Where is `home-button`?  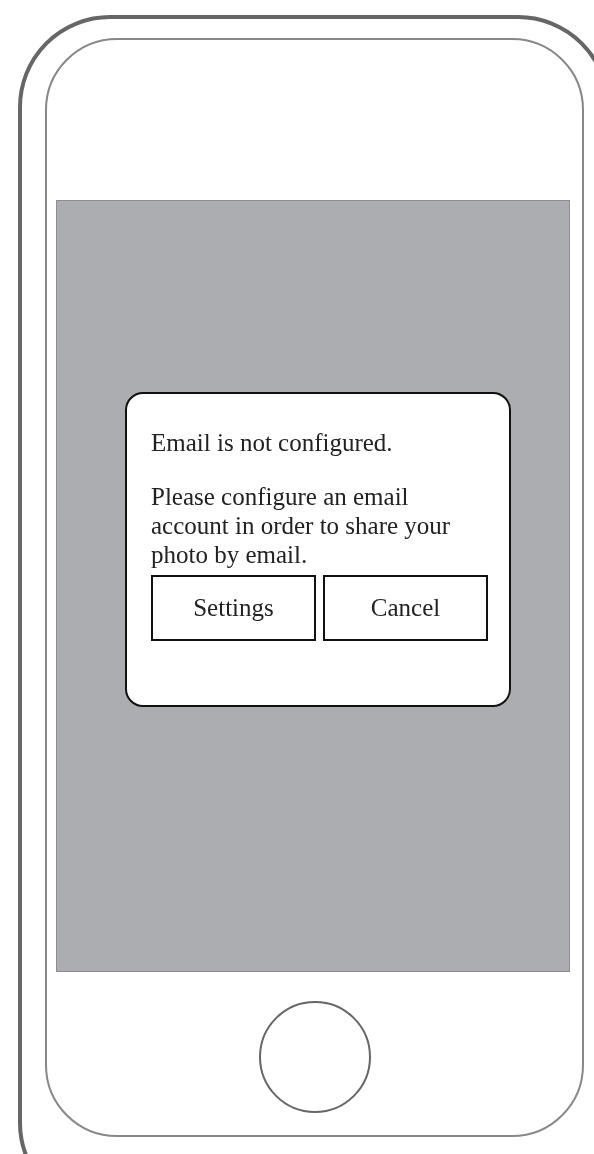
home-button is located at coordinates (315, 1057).